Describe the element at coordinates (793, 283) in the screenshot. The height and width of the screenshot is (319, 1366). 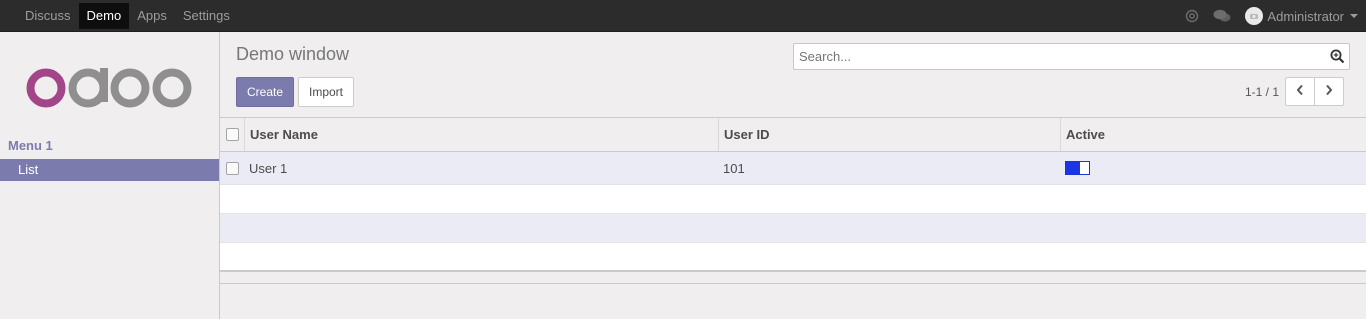
I see `divider` at that location.